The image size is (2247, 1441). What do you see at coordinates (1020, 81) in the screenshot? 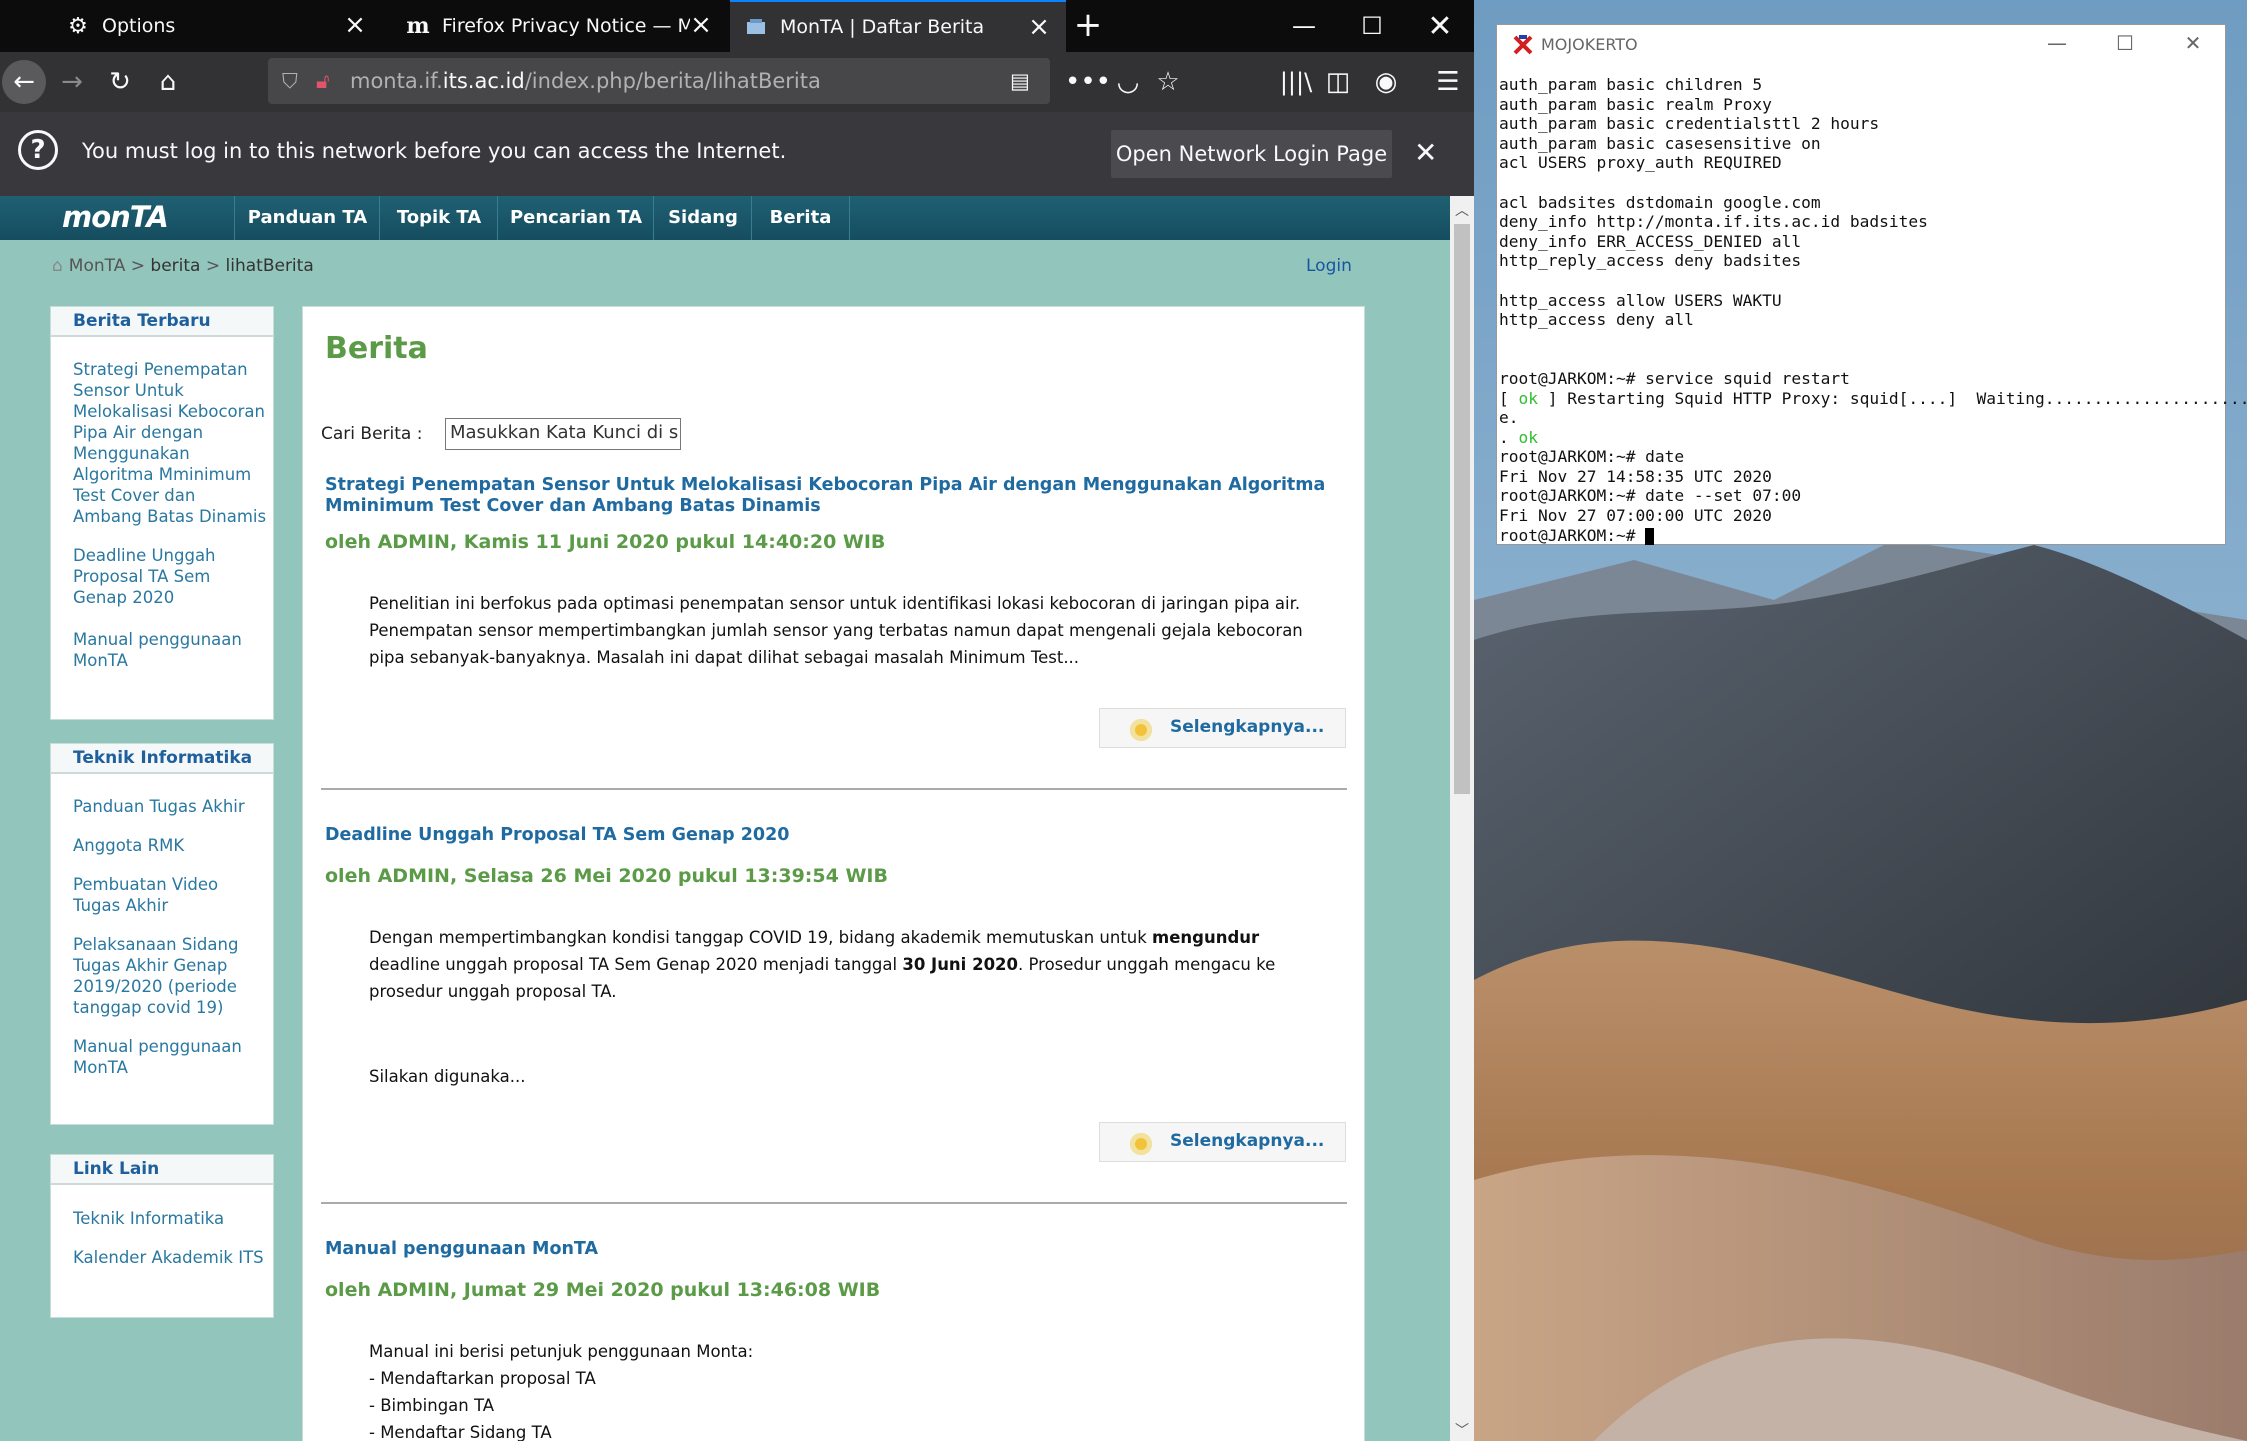
I see `reader-view-icon: ▤` at bounding box center [1020, 81].